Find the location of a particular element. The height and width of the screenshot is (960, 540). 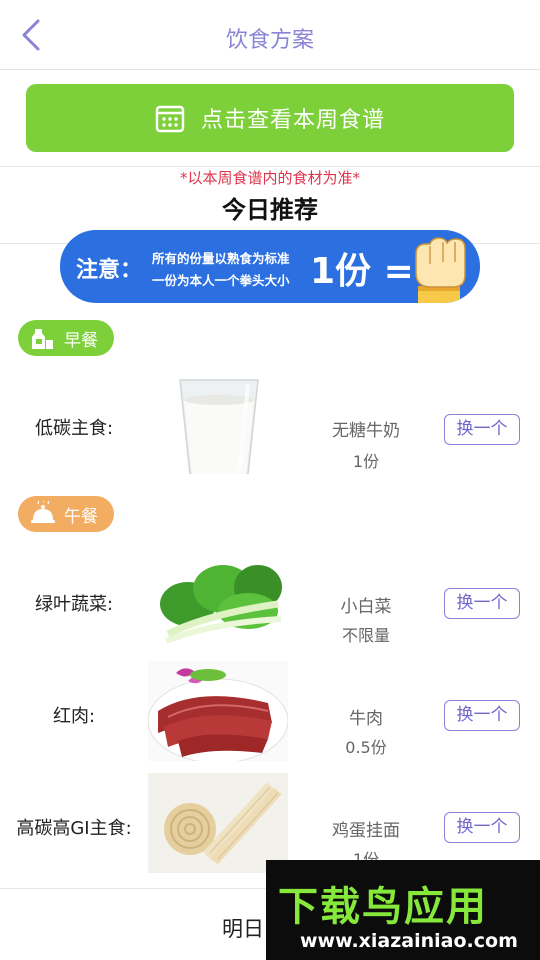

lunch-label: 午餐 is located at coordinates (81, 516).